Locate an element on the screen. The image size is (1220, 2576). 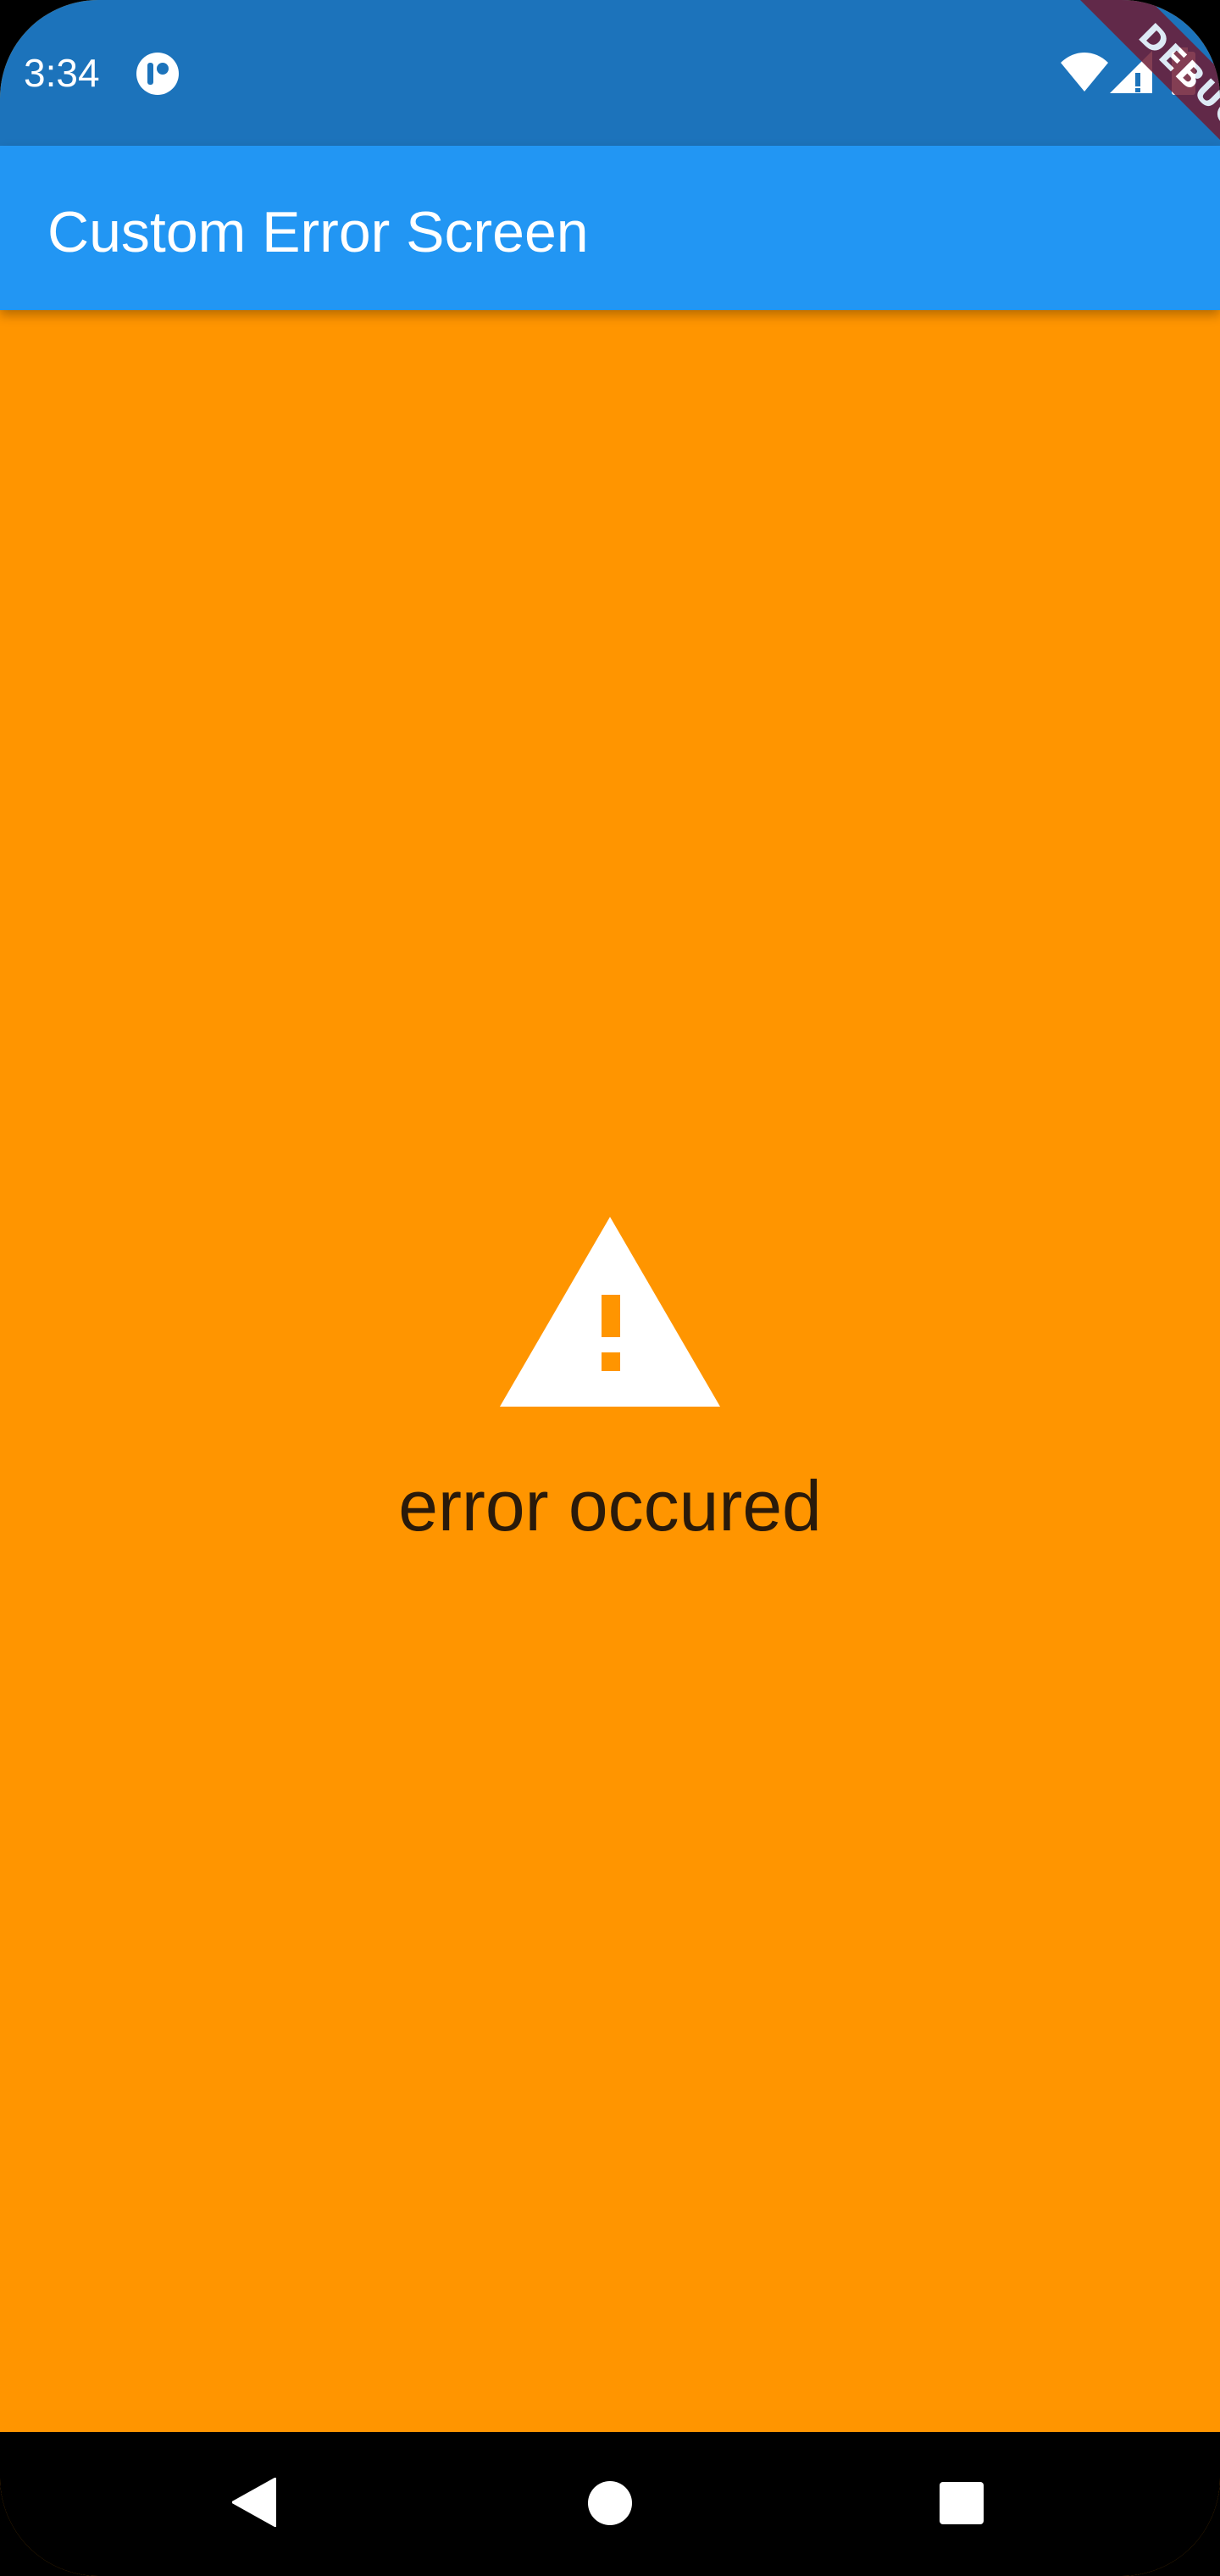
navigation-bar is located at coordinates (610, 2504).